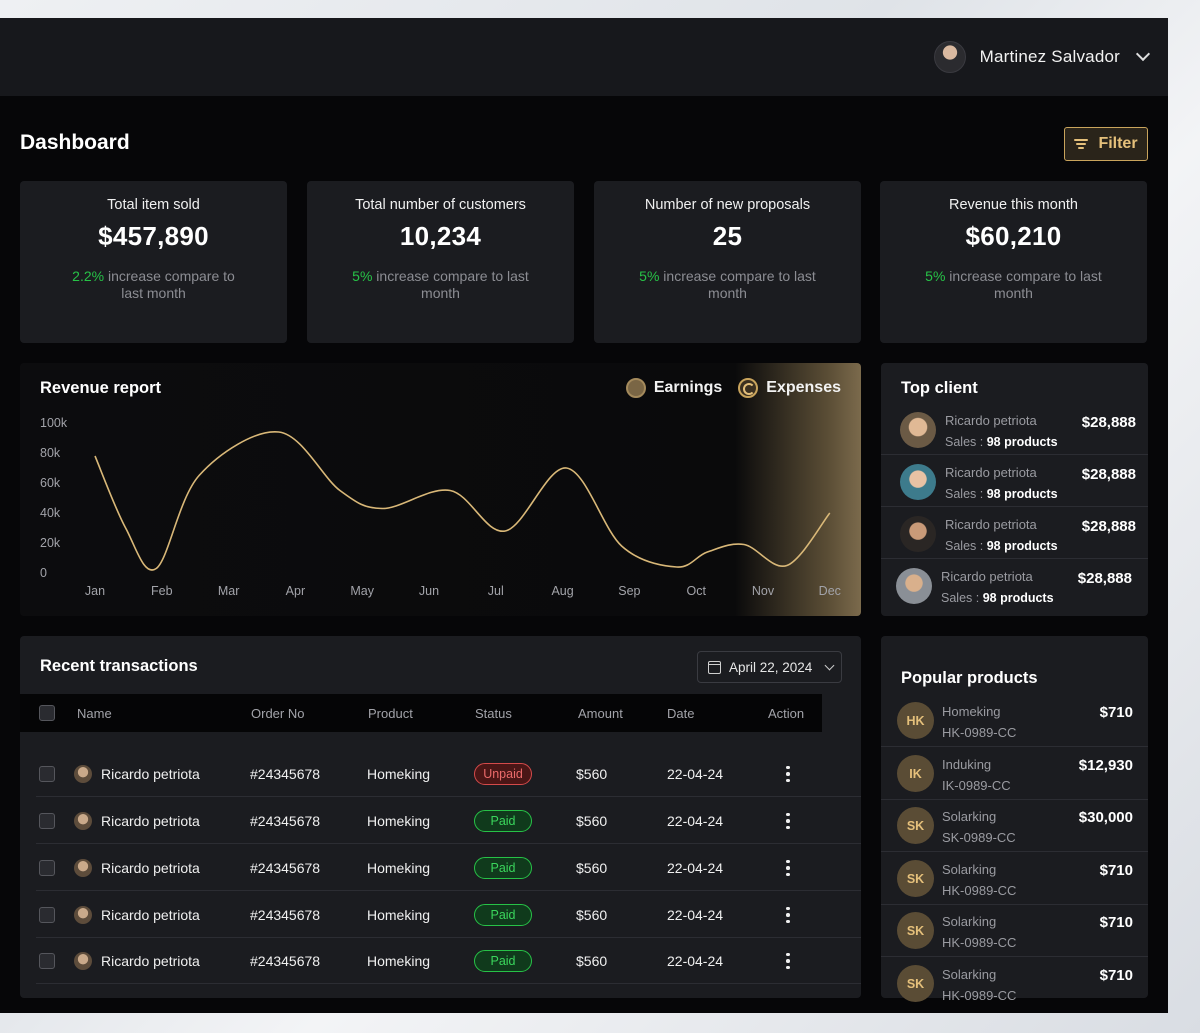 The height and width of the screenshot is (1033, 1200). Describe the element at coordinates (94, 713) in the screenshot. I see `col-name: Name` at that location.